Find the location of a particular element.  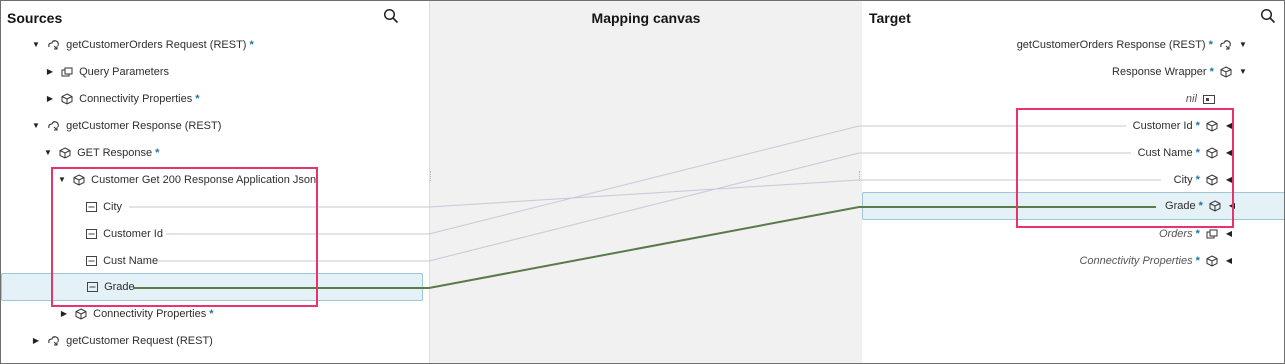

tree-row-query-parameters: ▶ Query Parameters is located at coordinates (107, 72).